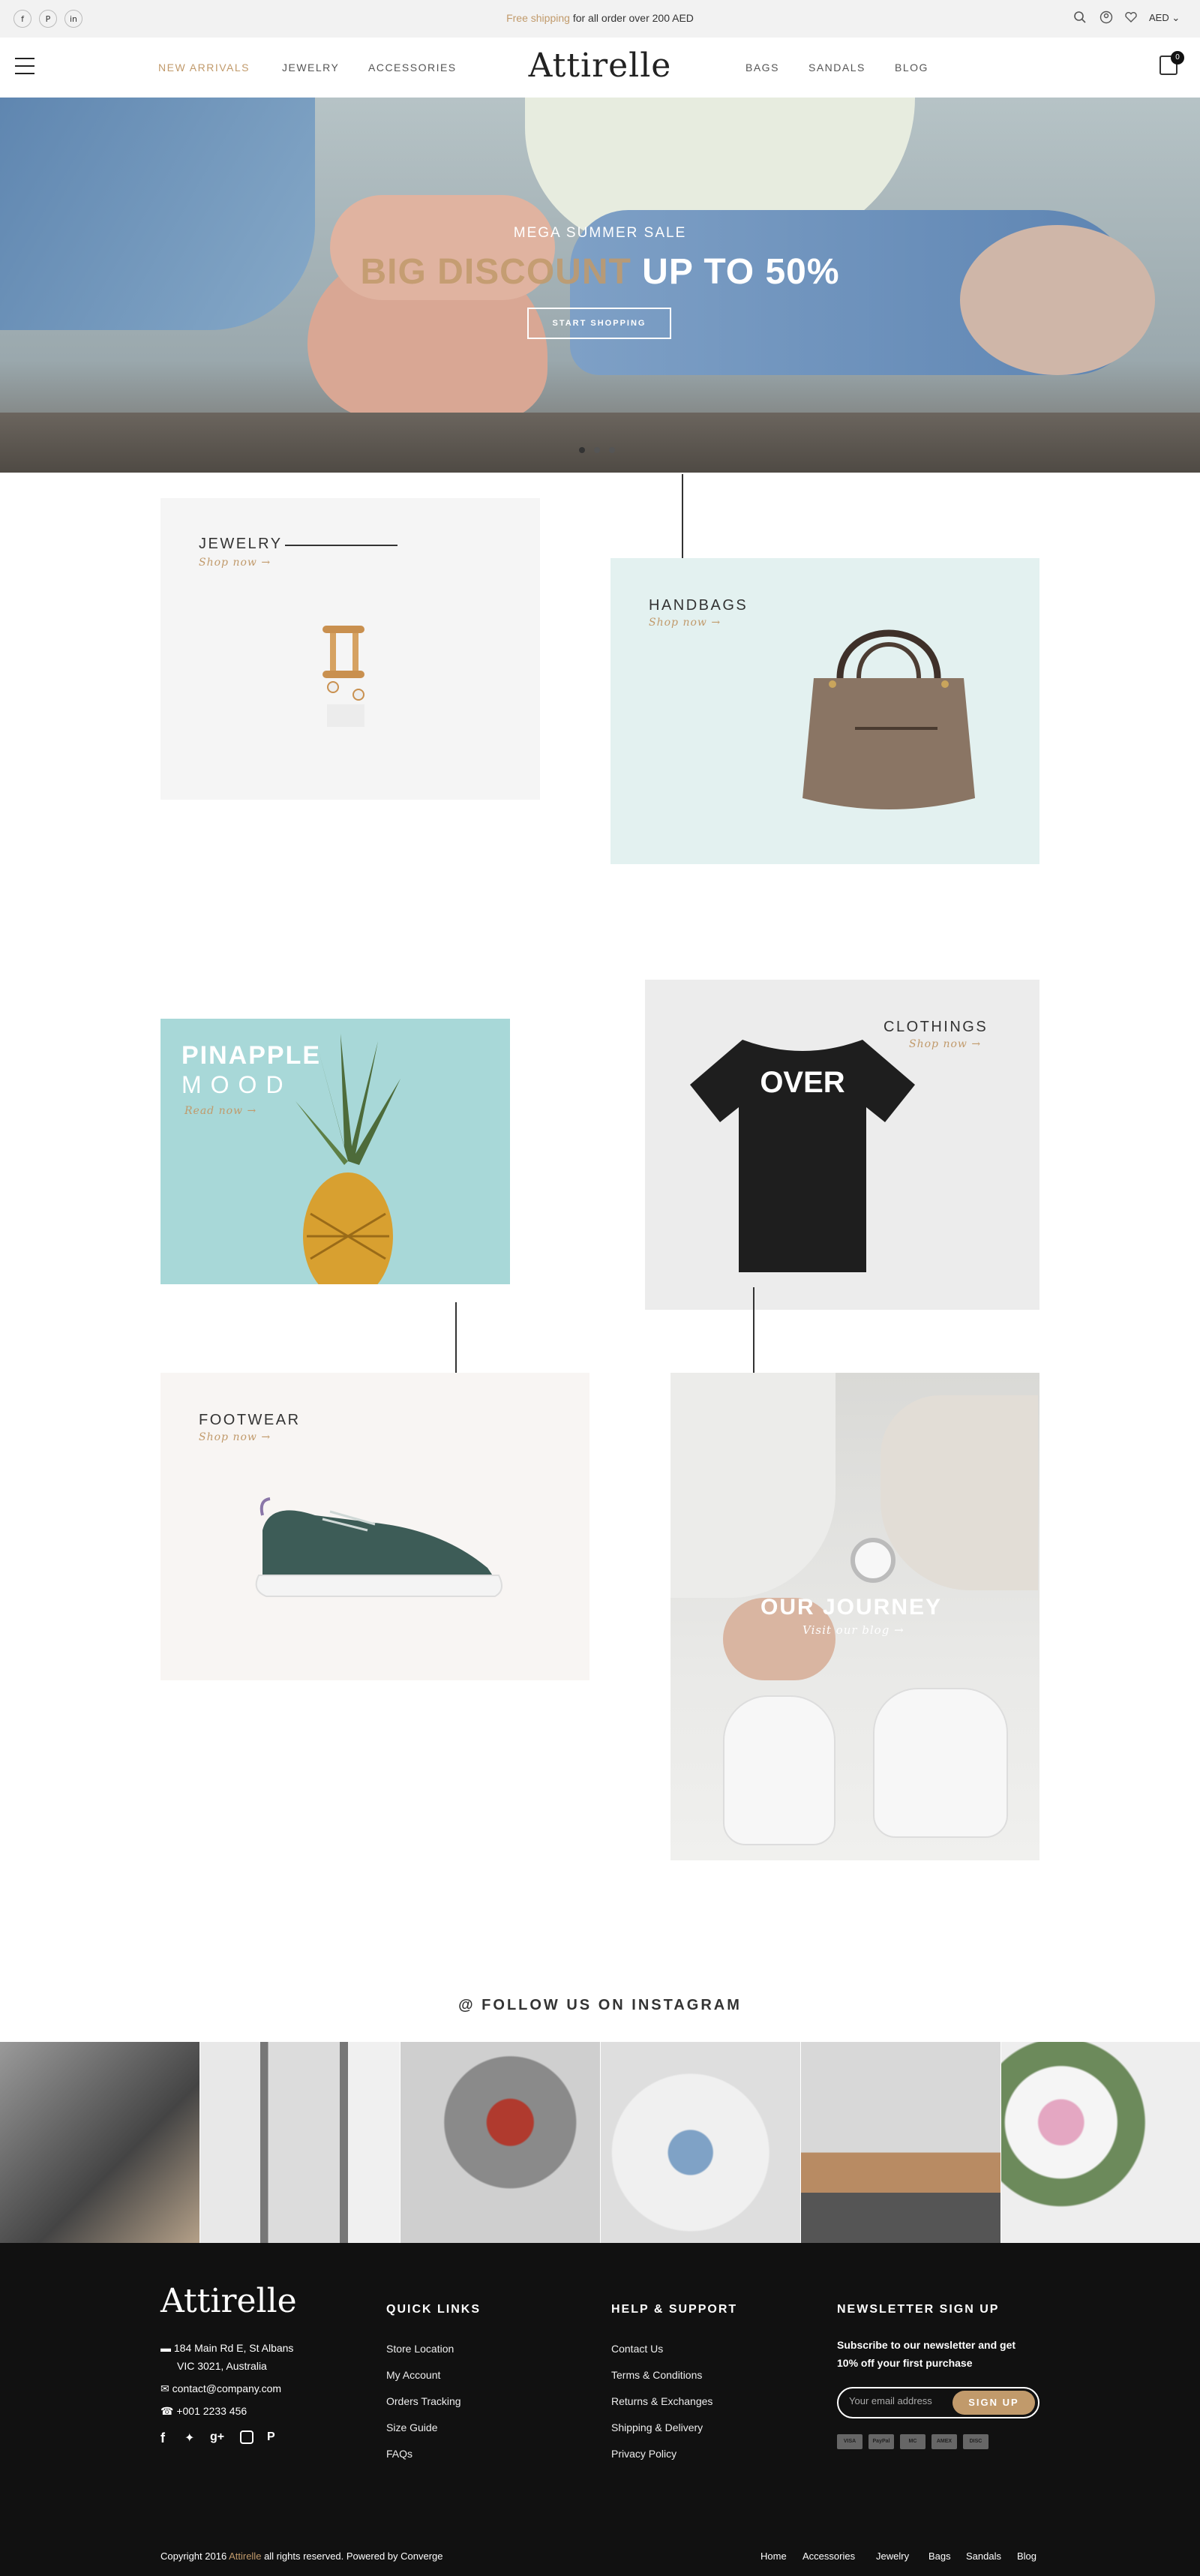  I want to click on nav-new-arrivals: NEW ARRIVALS, so click(204, 68).